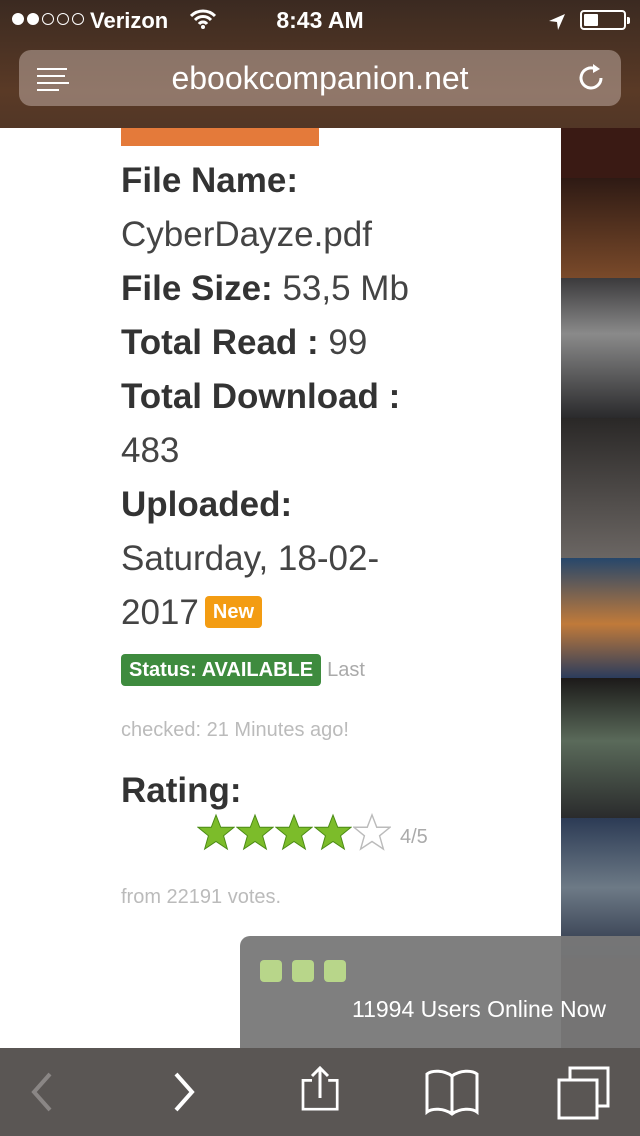 This screenshot has height=1136, width=640. What do you see at coordinates (197, 288) in the screenshot?
I see `file-size-label: File Size:` at bounding box center [197, 288].